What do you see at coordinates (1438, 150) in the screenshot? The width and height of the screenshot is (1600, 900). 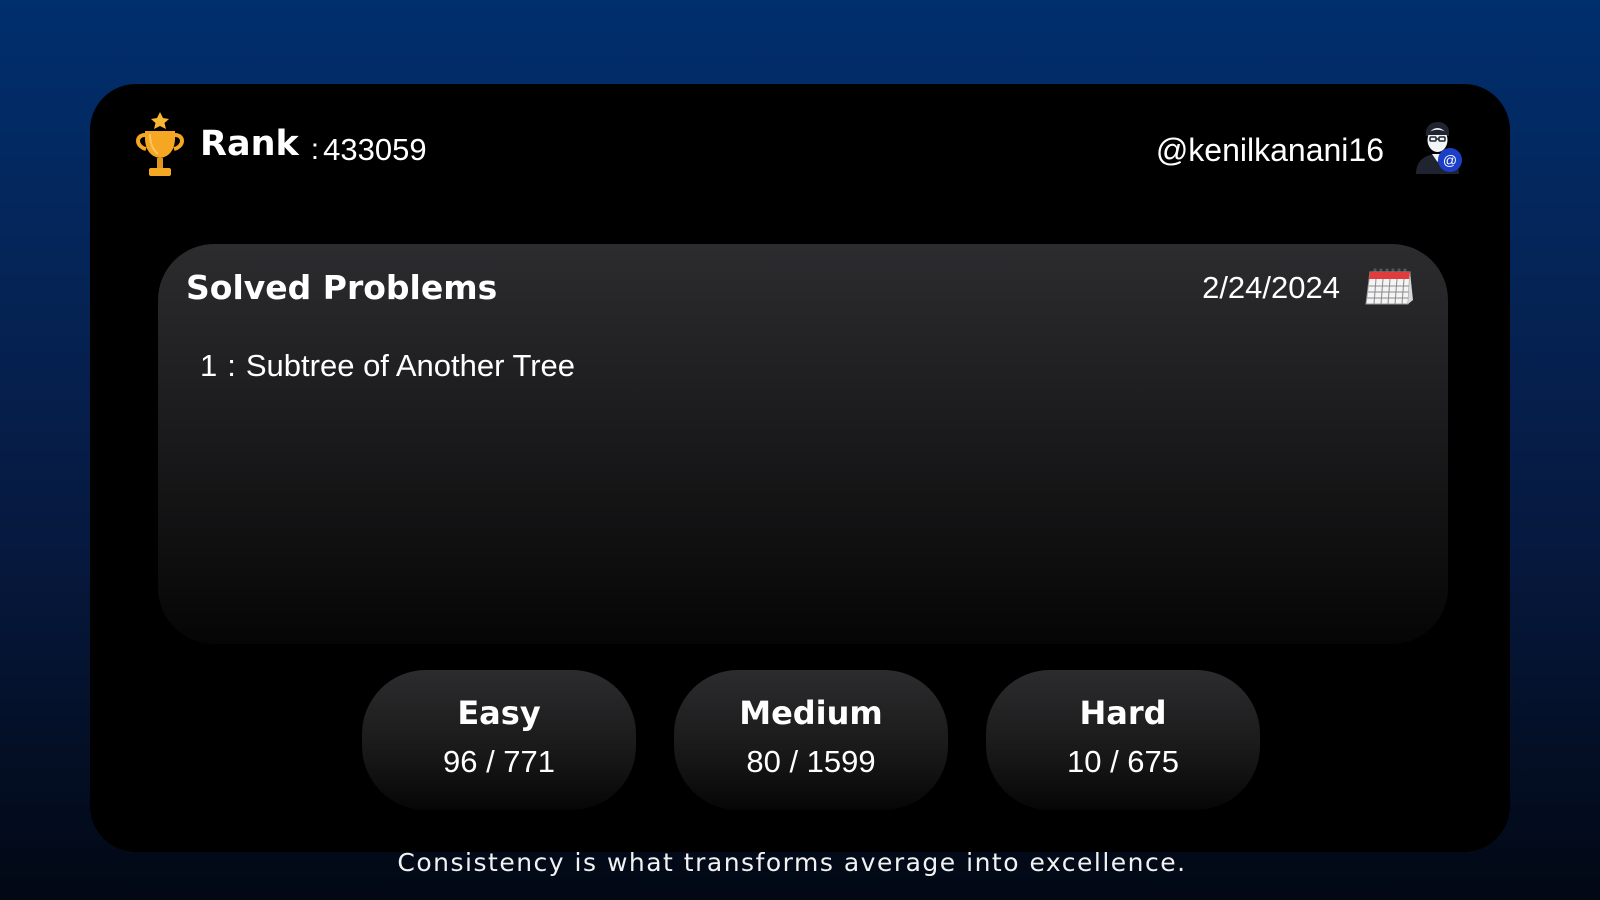 I see `user-at-icon: @` at bounding box center [1438, 150].